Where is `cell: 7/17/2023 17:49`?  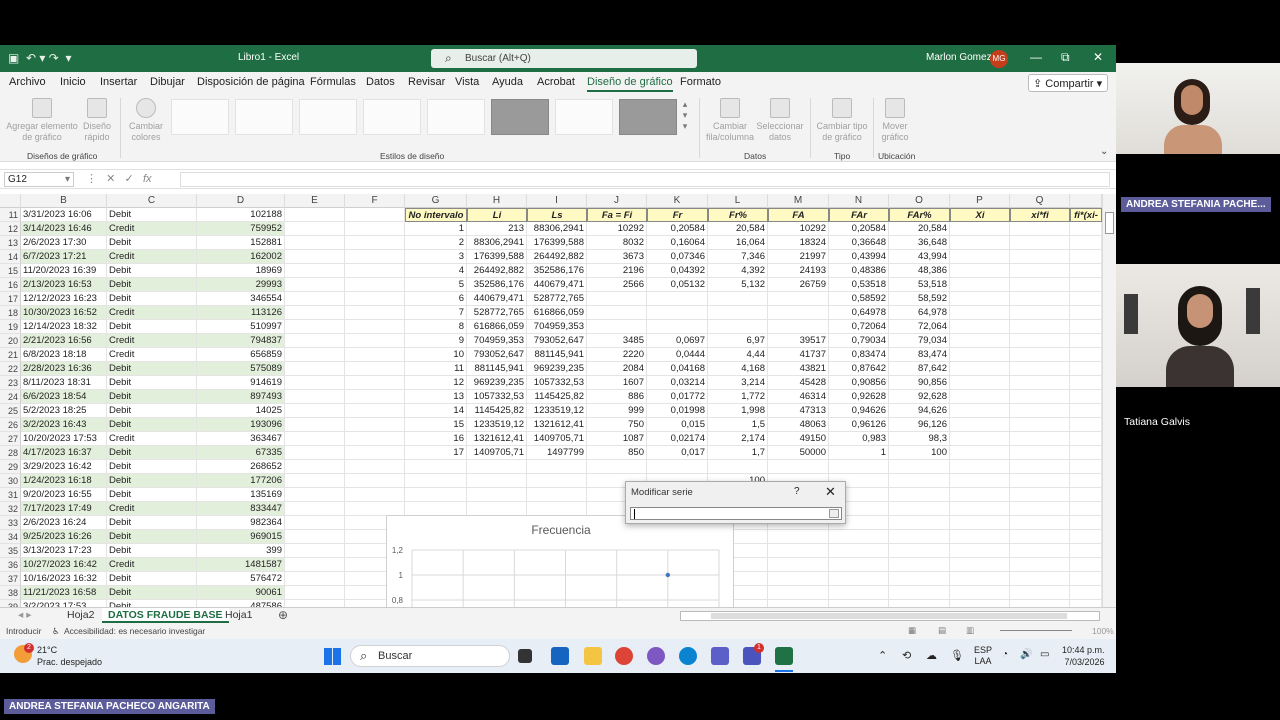 cell: 7/17/2023 17:49 is located at coordinates (64, 509).